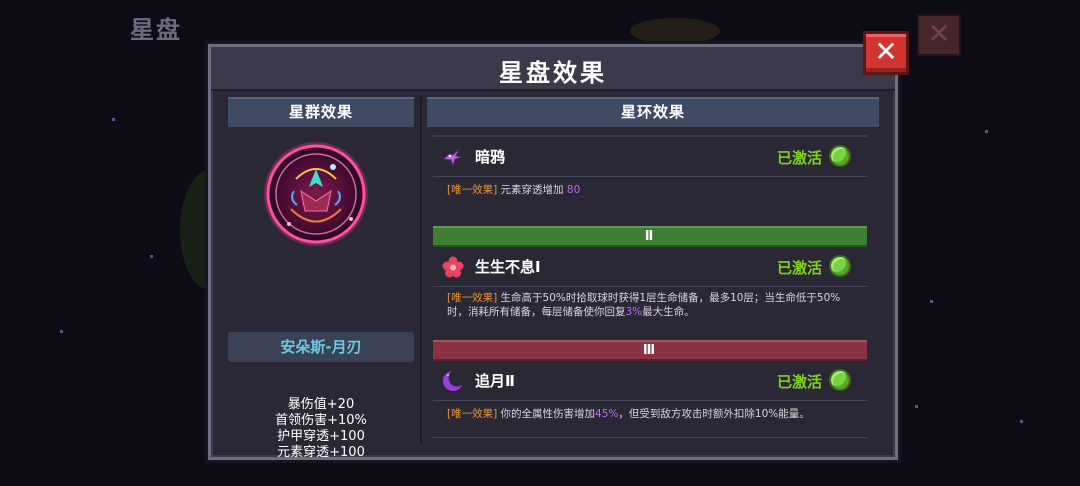 The width and height of the screenshot is (1080, 486). I want to click on effect-description: [唯一效果] 元素穿透增加 80, so click(653, 190).